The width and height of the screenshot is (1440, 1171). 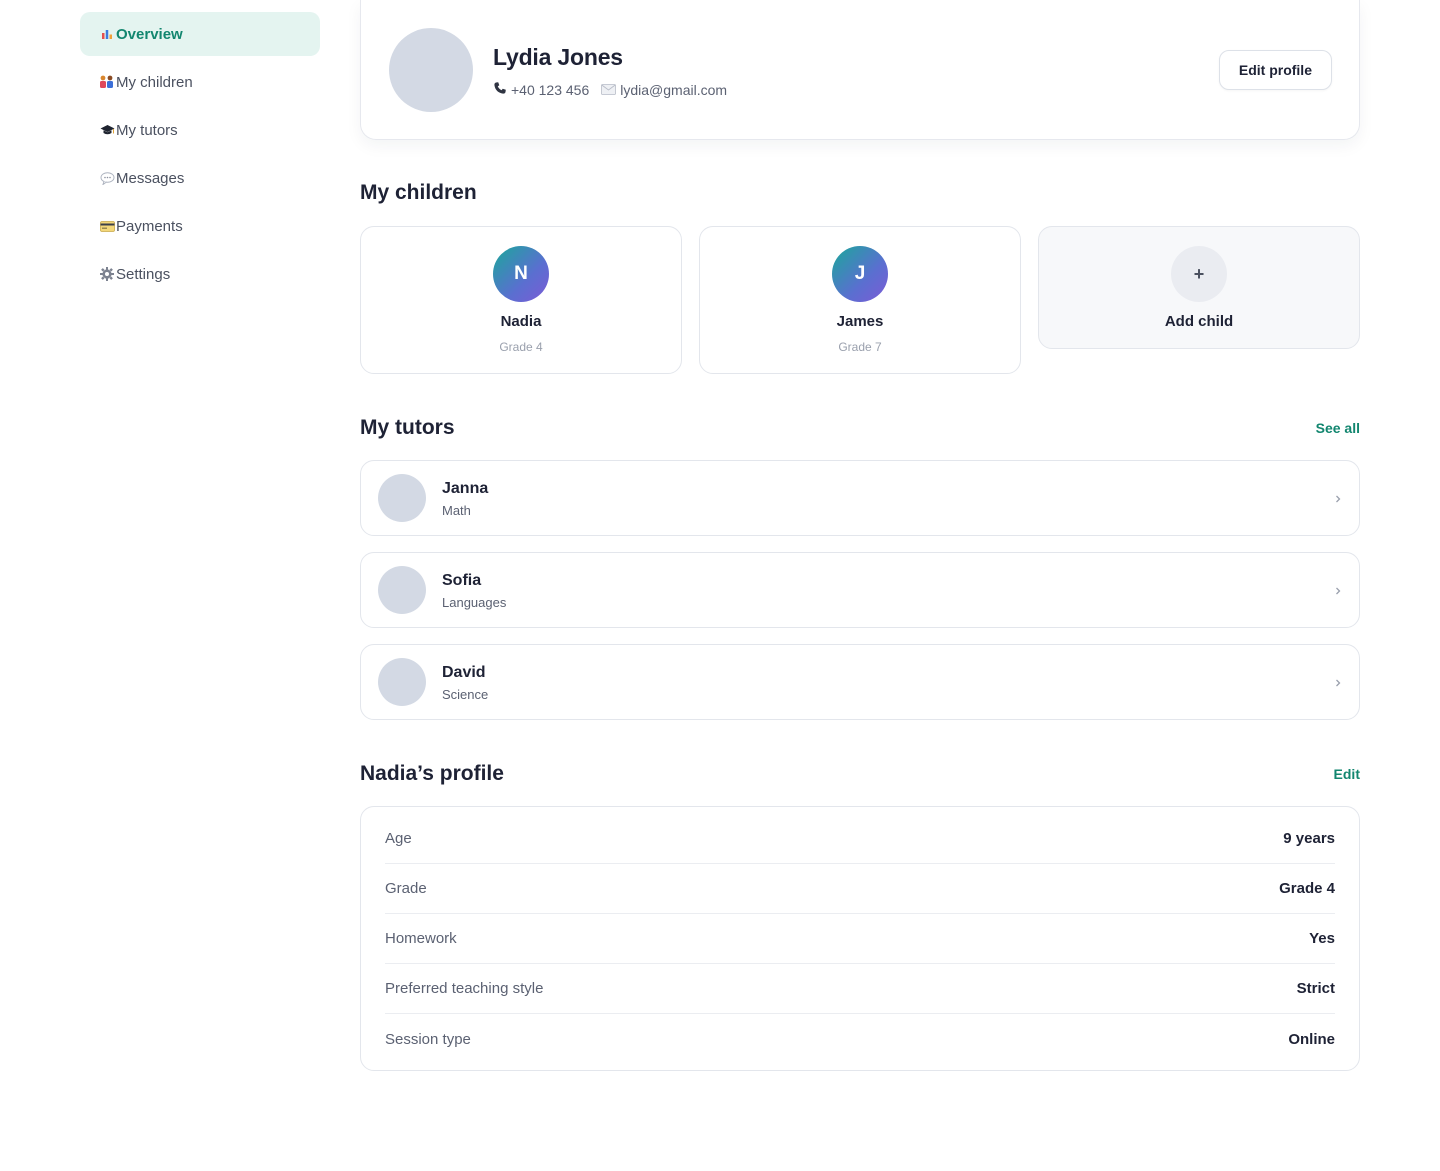 I want to click on edit-link: Edit, so click(x=1347, y=774).